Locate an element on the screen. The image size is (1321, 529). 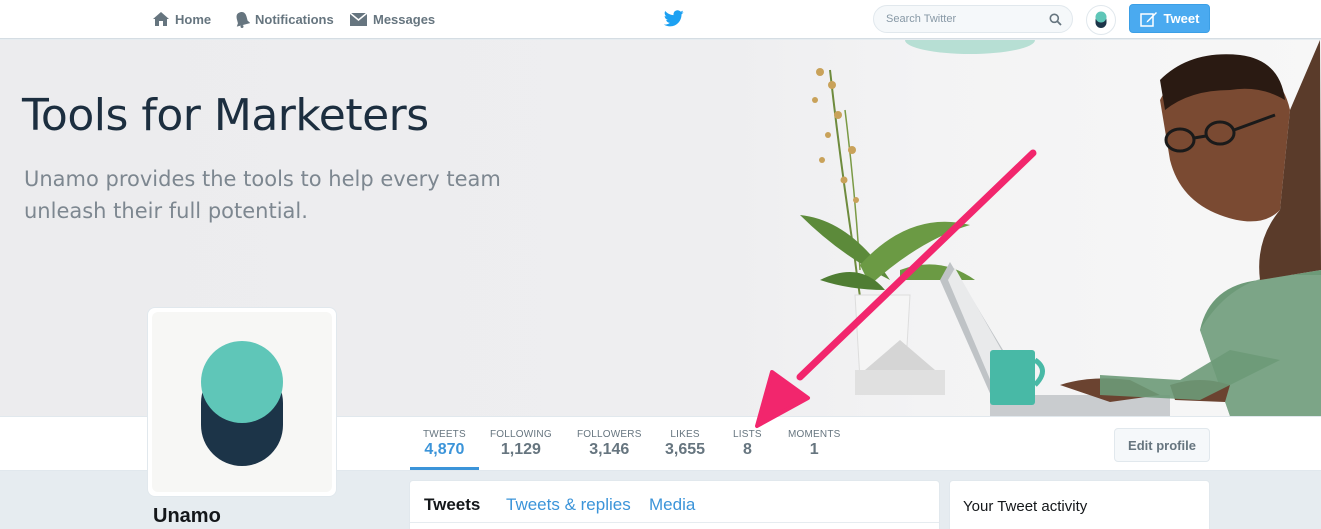
stat-lists: LISTS 8 is located at coordinates (747, 444).